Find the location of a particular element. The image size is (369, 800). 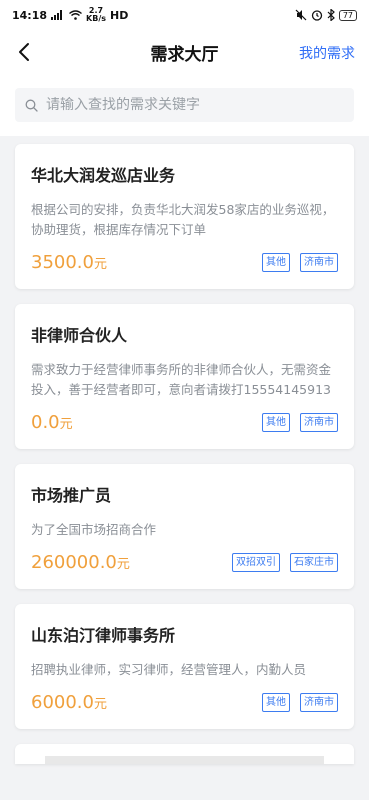

card-footer: 6000.0元 其他 济南市 is located at coordinates (184, 702).